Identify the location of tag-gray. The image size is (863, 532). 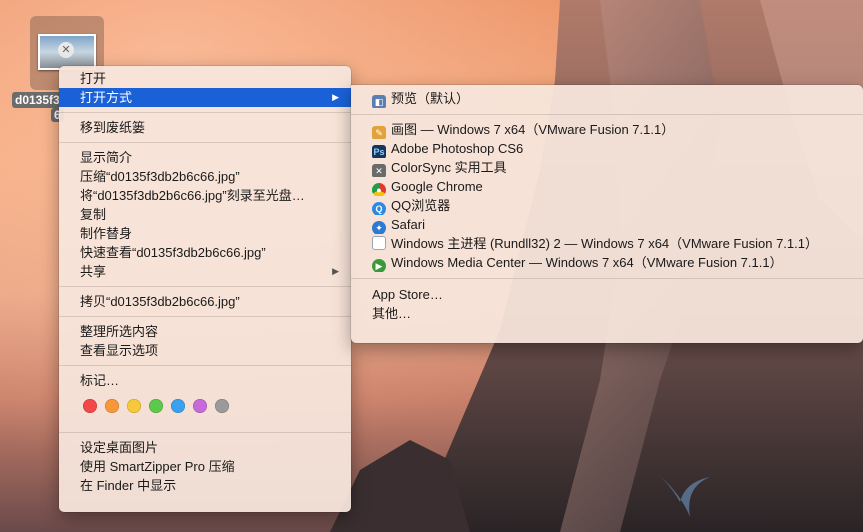
(222, 406).